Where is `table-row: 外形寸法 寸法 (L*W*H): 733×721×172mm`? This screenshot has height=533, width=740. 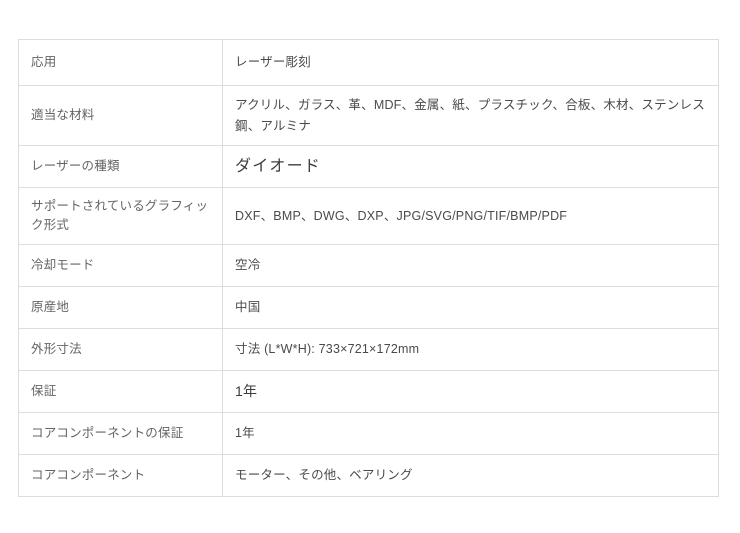 table-row: 外形寸法 寸法 (L*W*H): 733×721×172mm is located at coordinates (368, 349).